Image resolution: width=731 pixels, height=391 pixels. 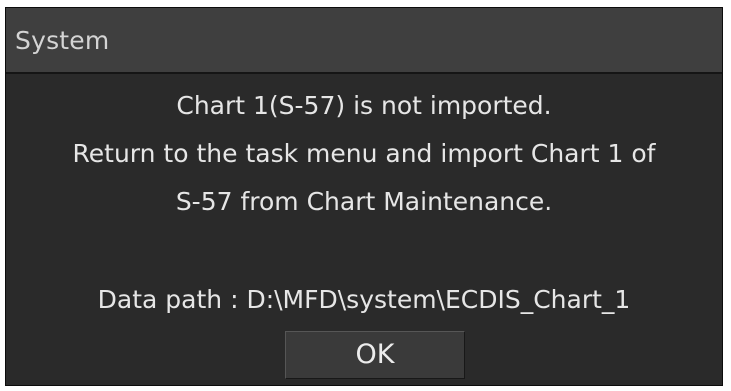 What do you see at coordinates (62, 40) in the screenshot?
I see `dialog-title: System` at bounding box center [62, 40].